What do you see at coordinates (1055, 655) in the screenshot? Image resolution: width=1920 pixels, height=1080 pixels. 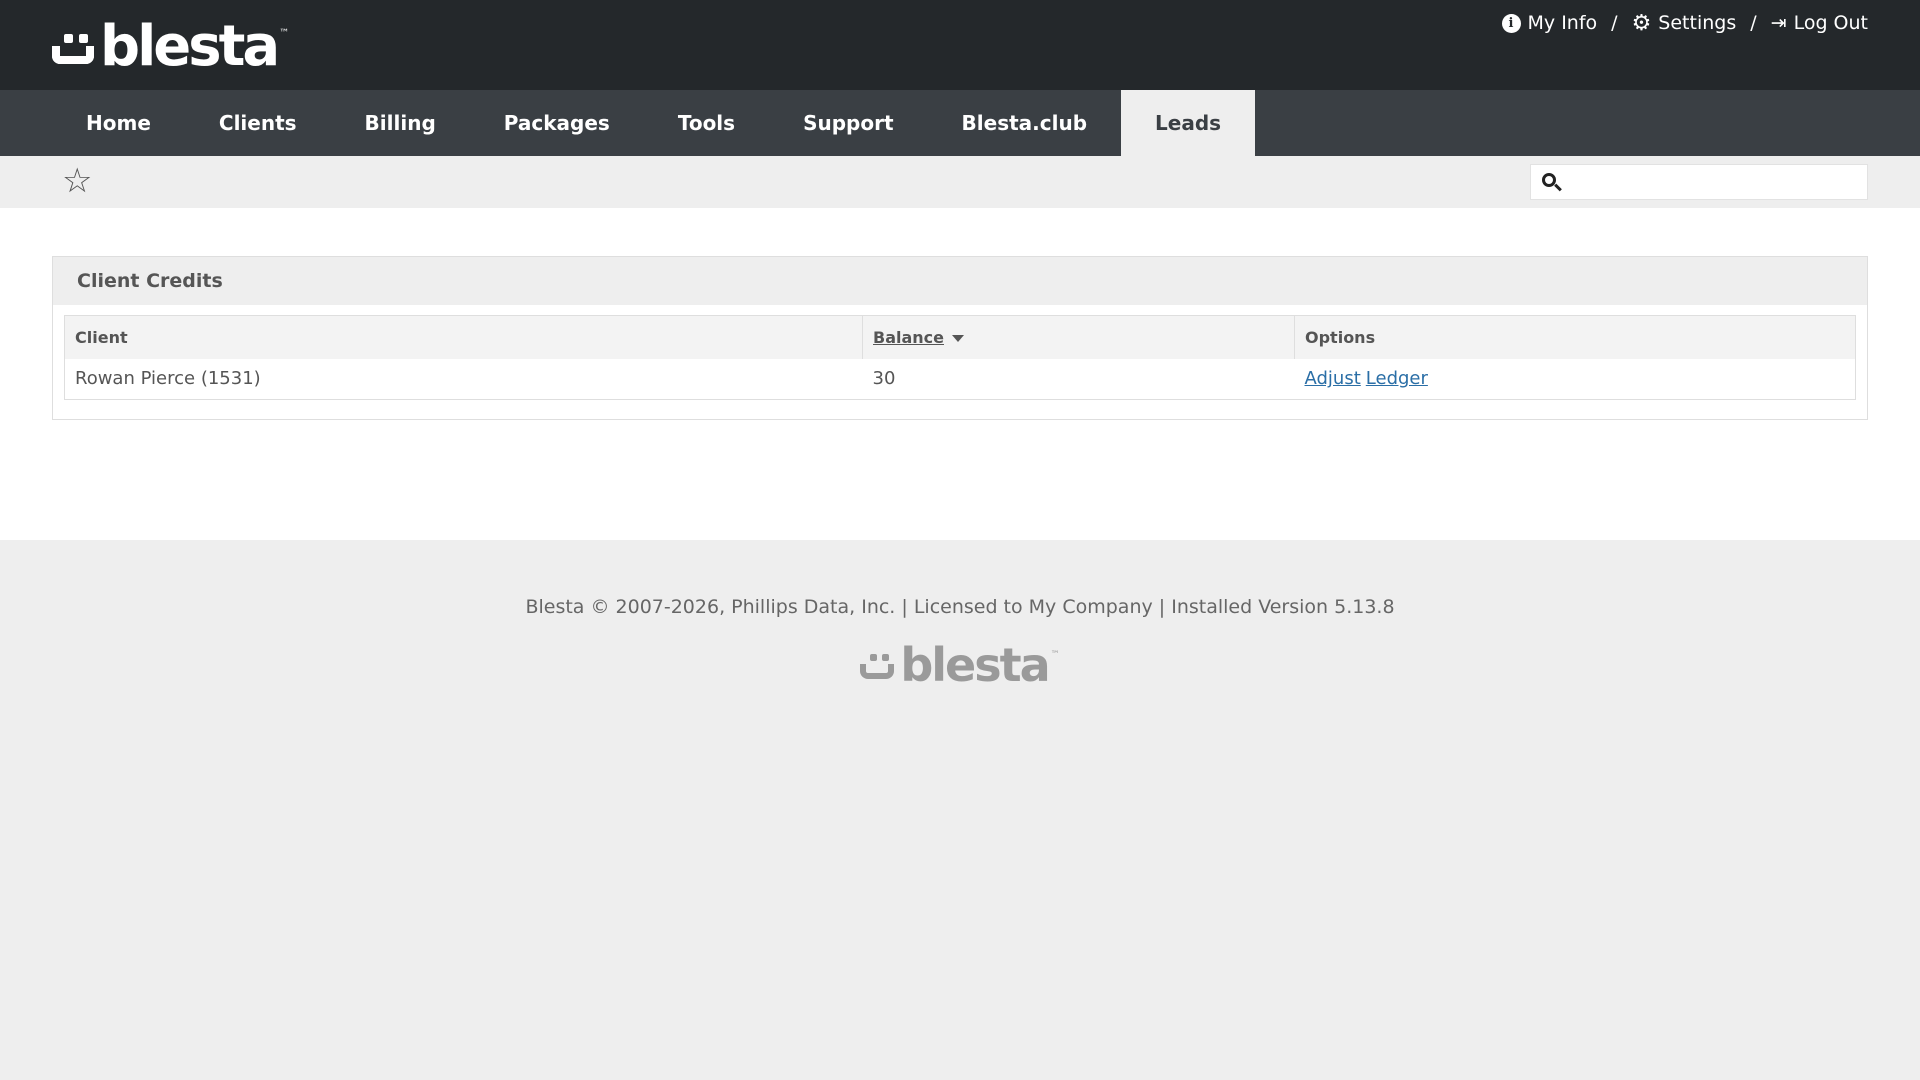 I see `footer-logo-trademark: ™` at bounding box center [1055, 655].